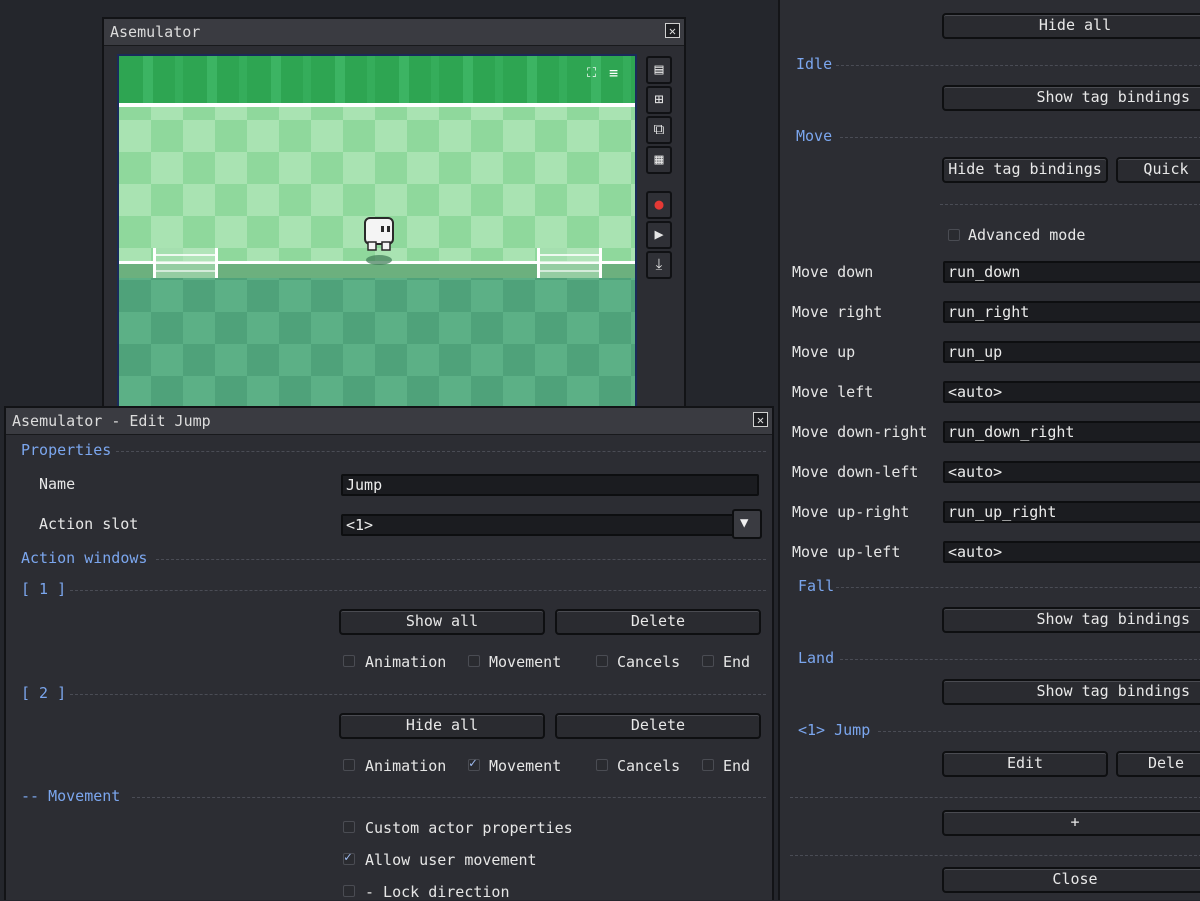 The height and width of the screenshot is (901, 1200). What do you see at coordinates (1071, 98) in the screenshot?
I see `idle-show-tag-bindings-button: Show tag bindings` at bounding box center [1071, 98].